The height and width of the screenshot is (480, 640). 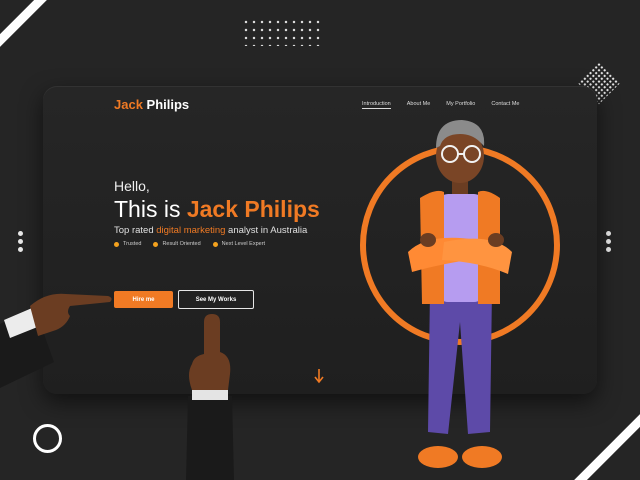 What do you see at coordinates (168, 104) in the screenshot?
I see `brand-last-name: Philips` at bounding box center [168, 104].